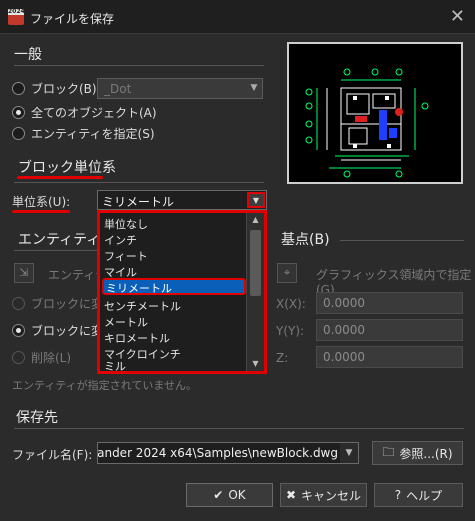 Image resolution: width=475 pixels, height=521 pixels. I want to click on unit-select-value: ミリメートル, so click(138, 202).